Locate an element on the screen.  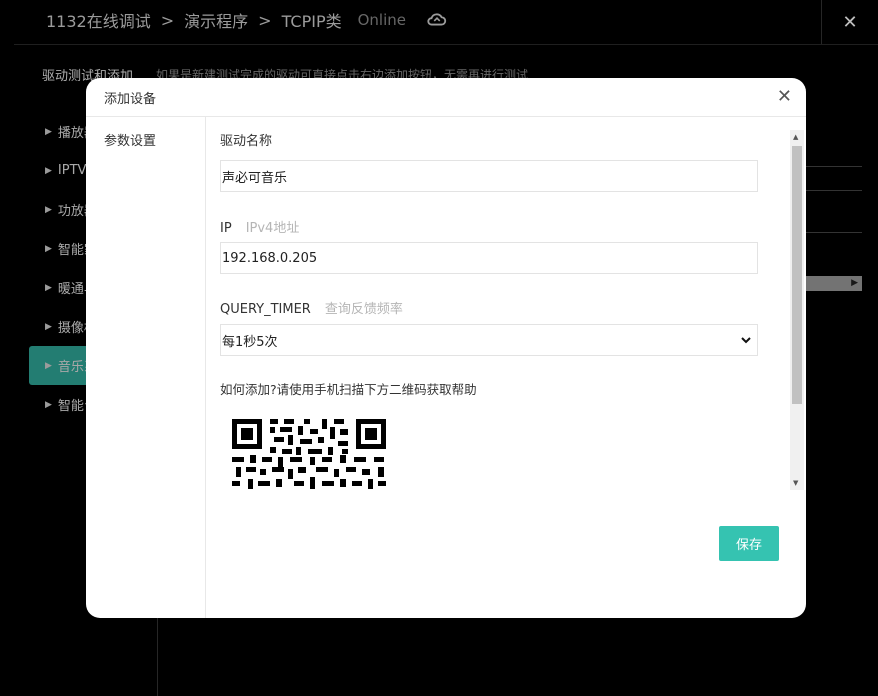
vertical-scrollbar: ▲ ▼ is located at coordinates (797, 310).